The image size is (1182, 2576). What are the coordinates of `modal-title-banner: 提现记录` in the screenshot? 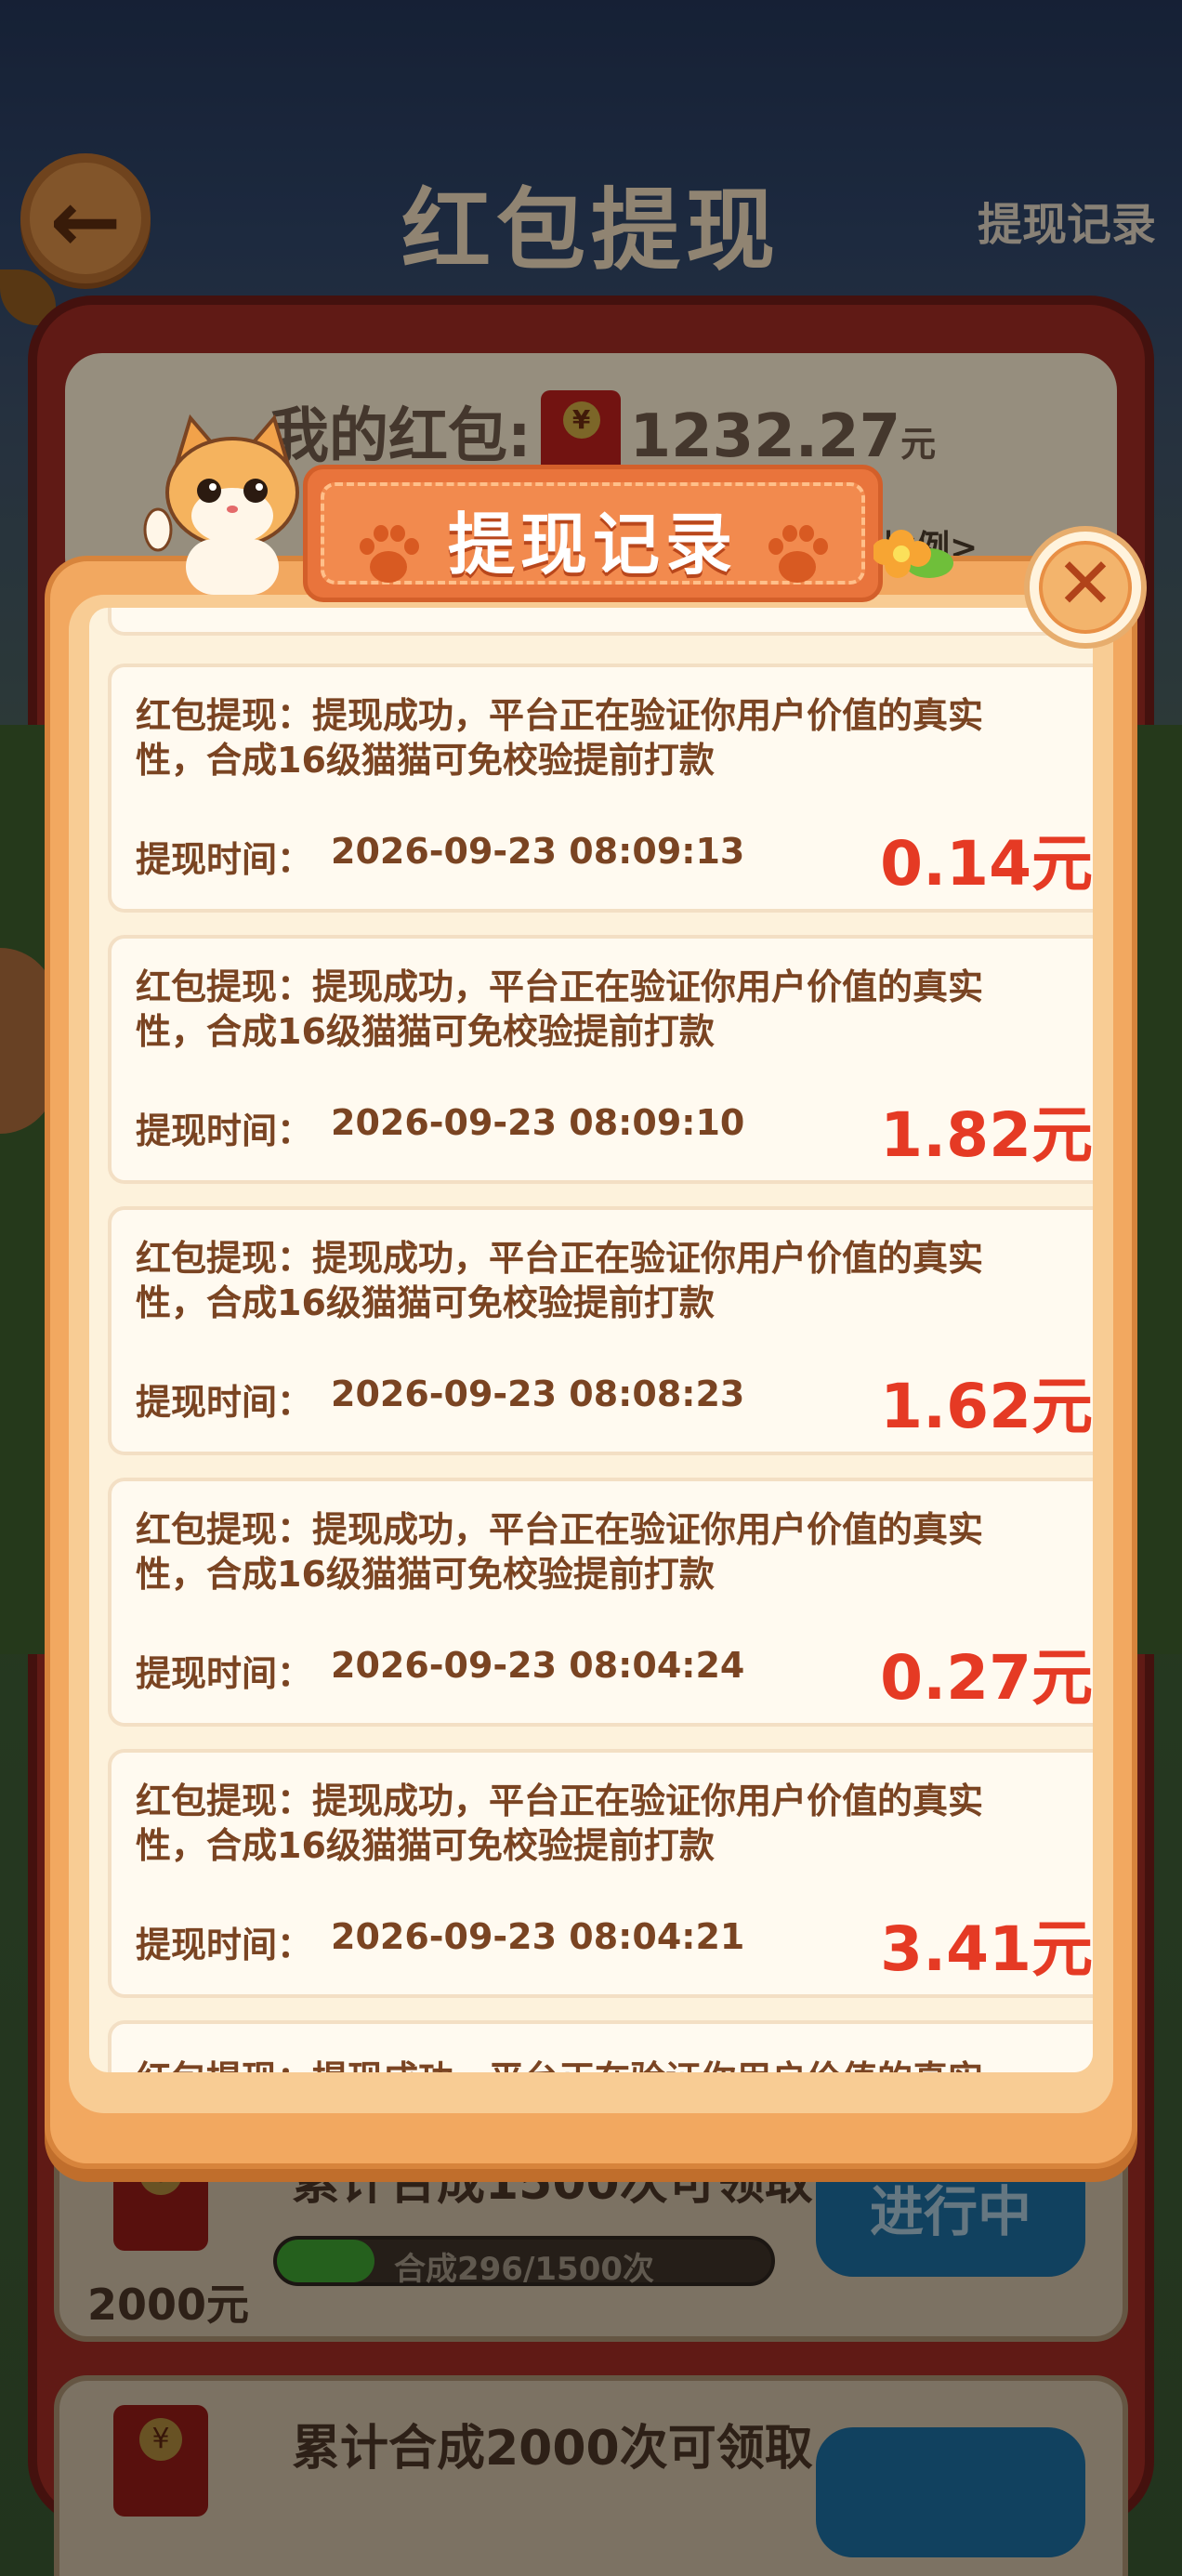 It's located at (593, 533).